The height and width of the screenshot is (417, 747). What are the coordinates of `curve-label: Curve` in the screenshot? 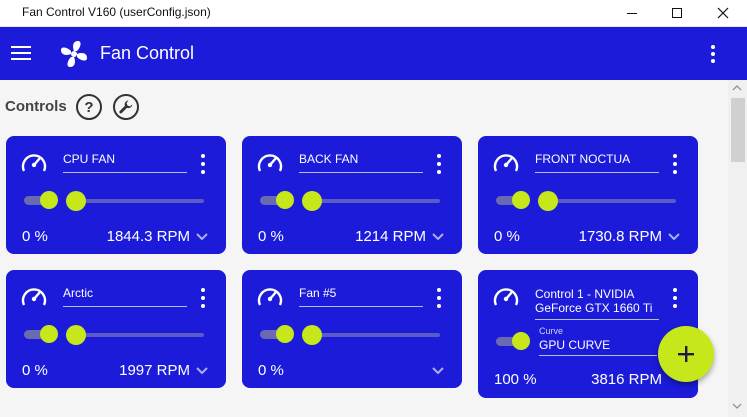 It's located at (551, 331).